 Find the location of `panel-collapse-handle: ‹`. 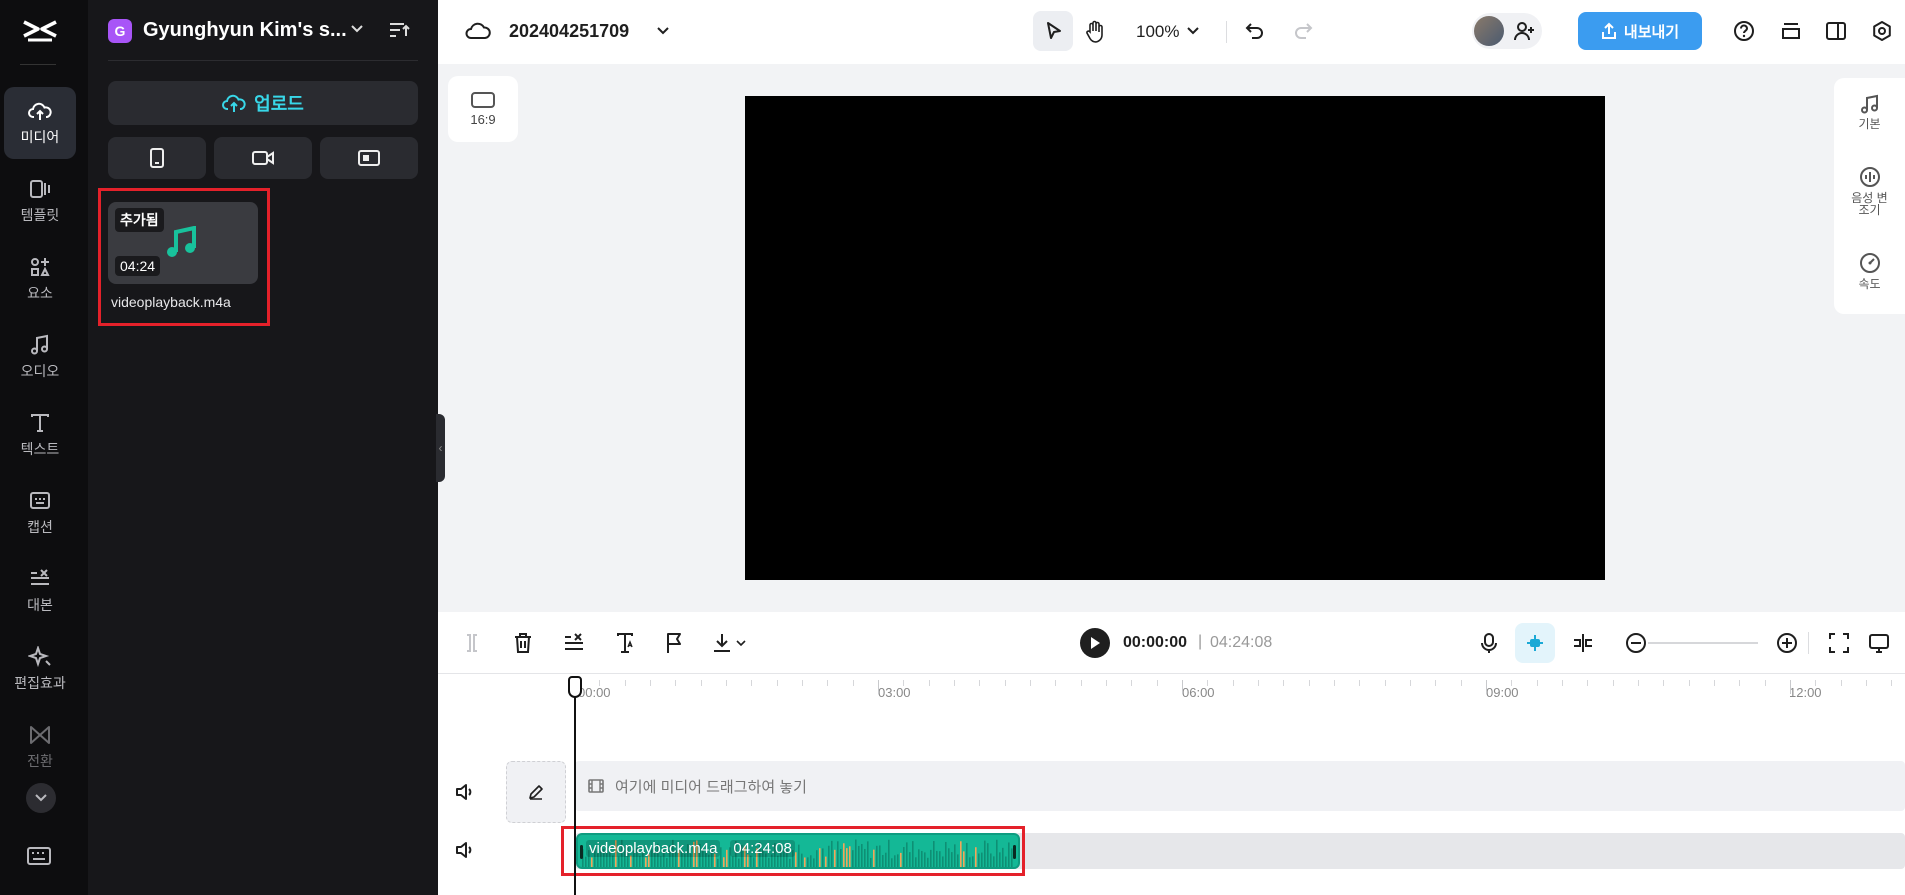

panel-collapse-handle: ‹ is located at coordinates (440, 448).